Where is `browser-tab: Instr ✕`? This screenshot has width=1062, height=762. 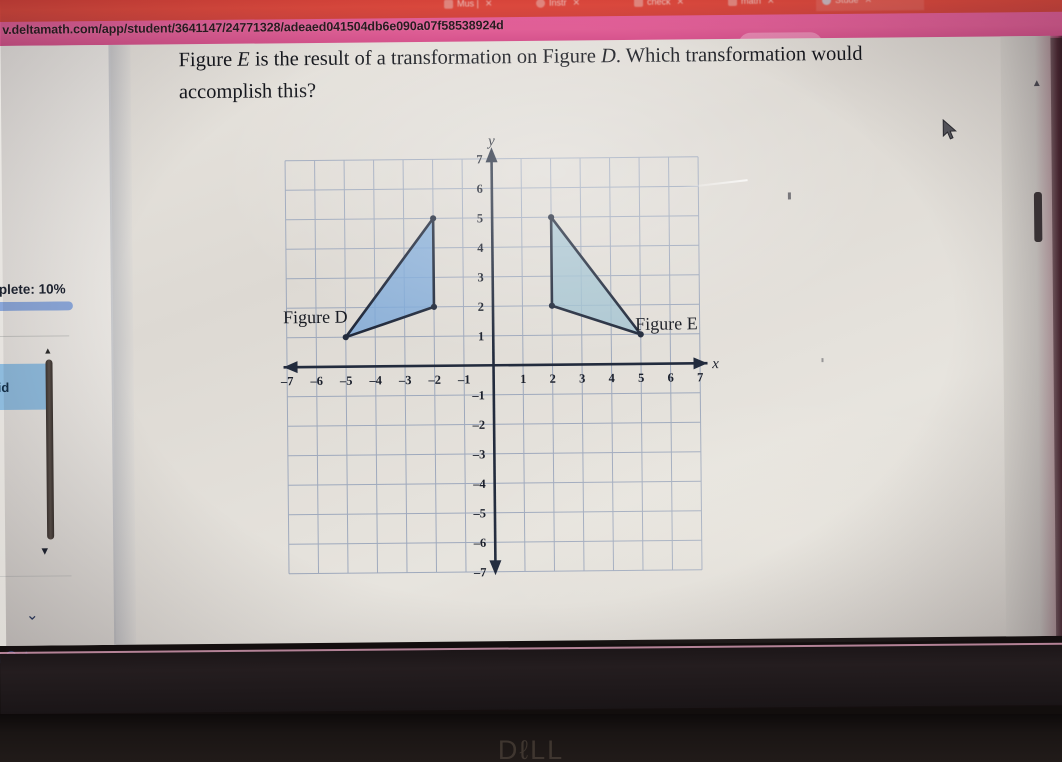
browser-tab: Instr ✕ is located at coordinates (579, 7).